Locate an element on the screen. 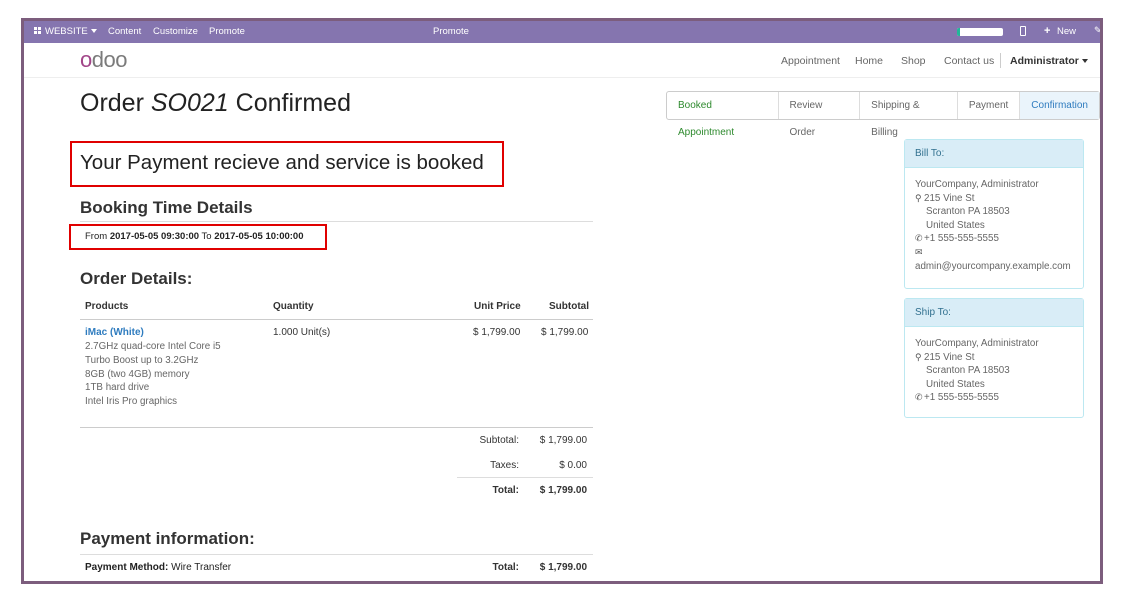  product-desc-line: Turbo Boost up to 3.2GHz is located at coordinates (142, 360).